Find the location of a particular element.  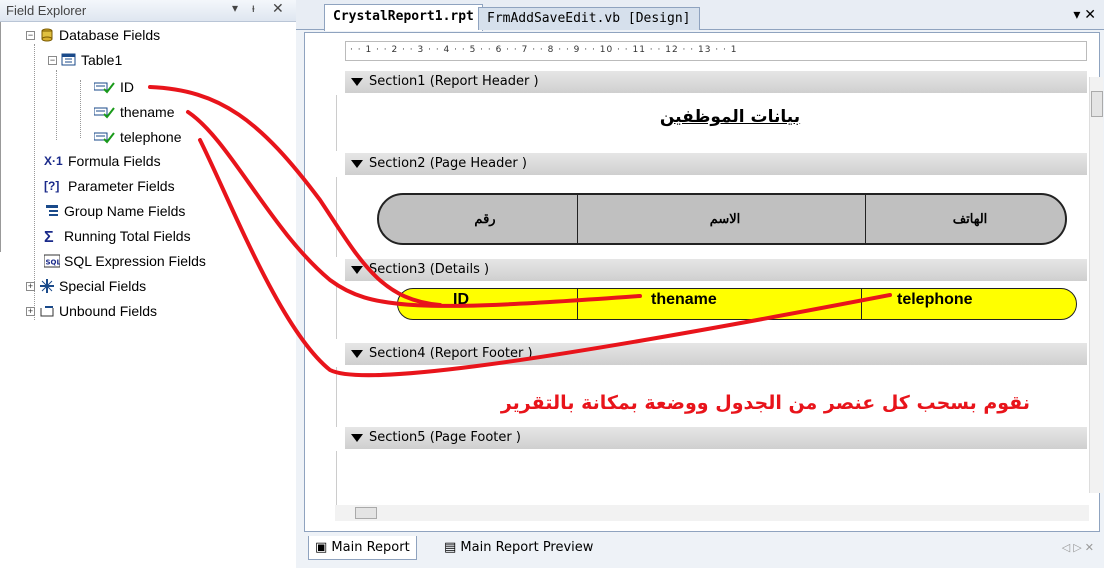

arrow-thename is located at coordinates (414, 209).